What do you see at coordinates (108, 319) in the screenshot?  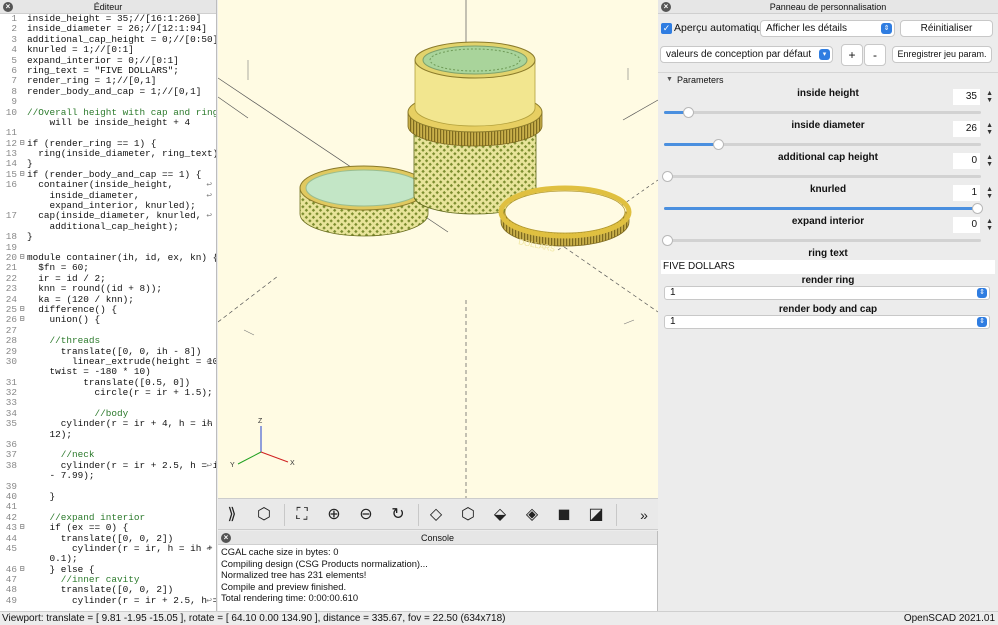 I see `code-line: 26 ⊟ union() {` at bounding box center [108, 319].